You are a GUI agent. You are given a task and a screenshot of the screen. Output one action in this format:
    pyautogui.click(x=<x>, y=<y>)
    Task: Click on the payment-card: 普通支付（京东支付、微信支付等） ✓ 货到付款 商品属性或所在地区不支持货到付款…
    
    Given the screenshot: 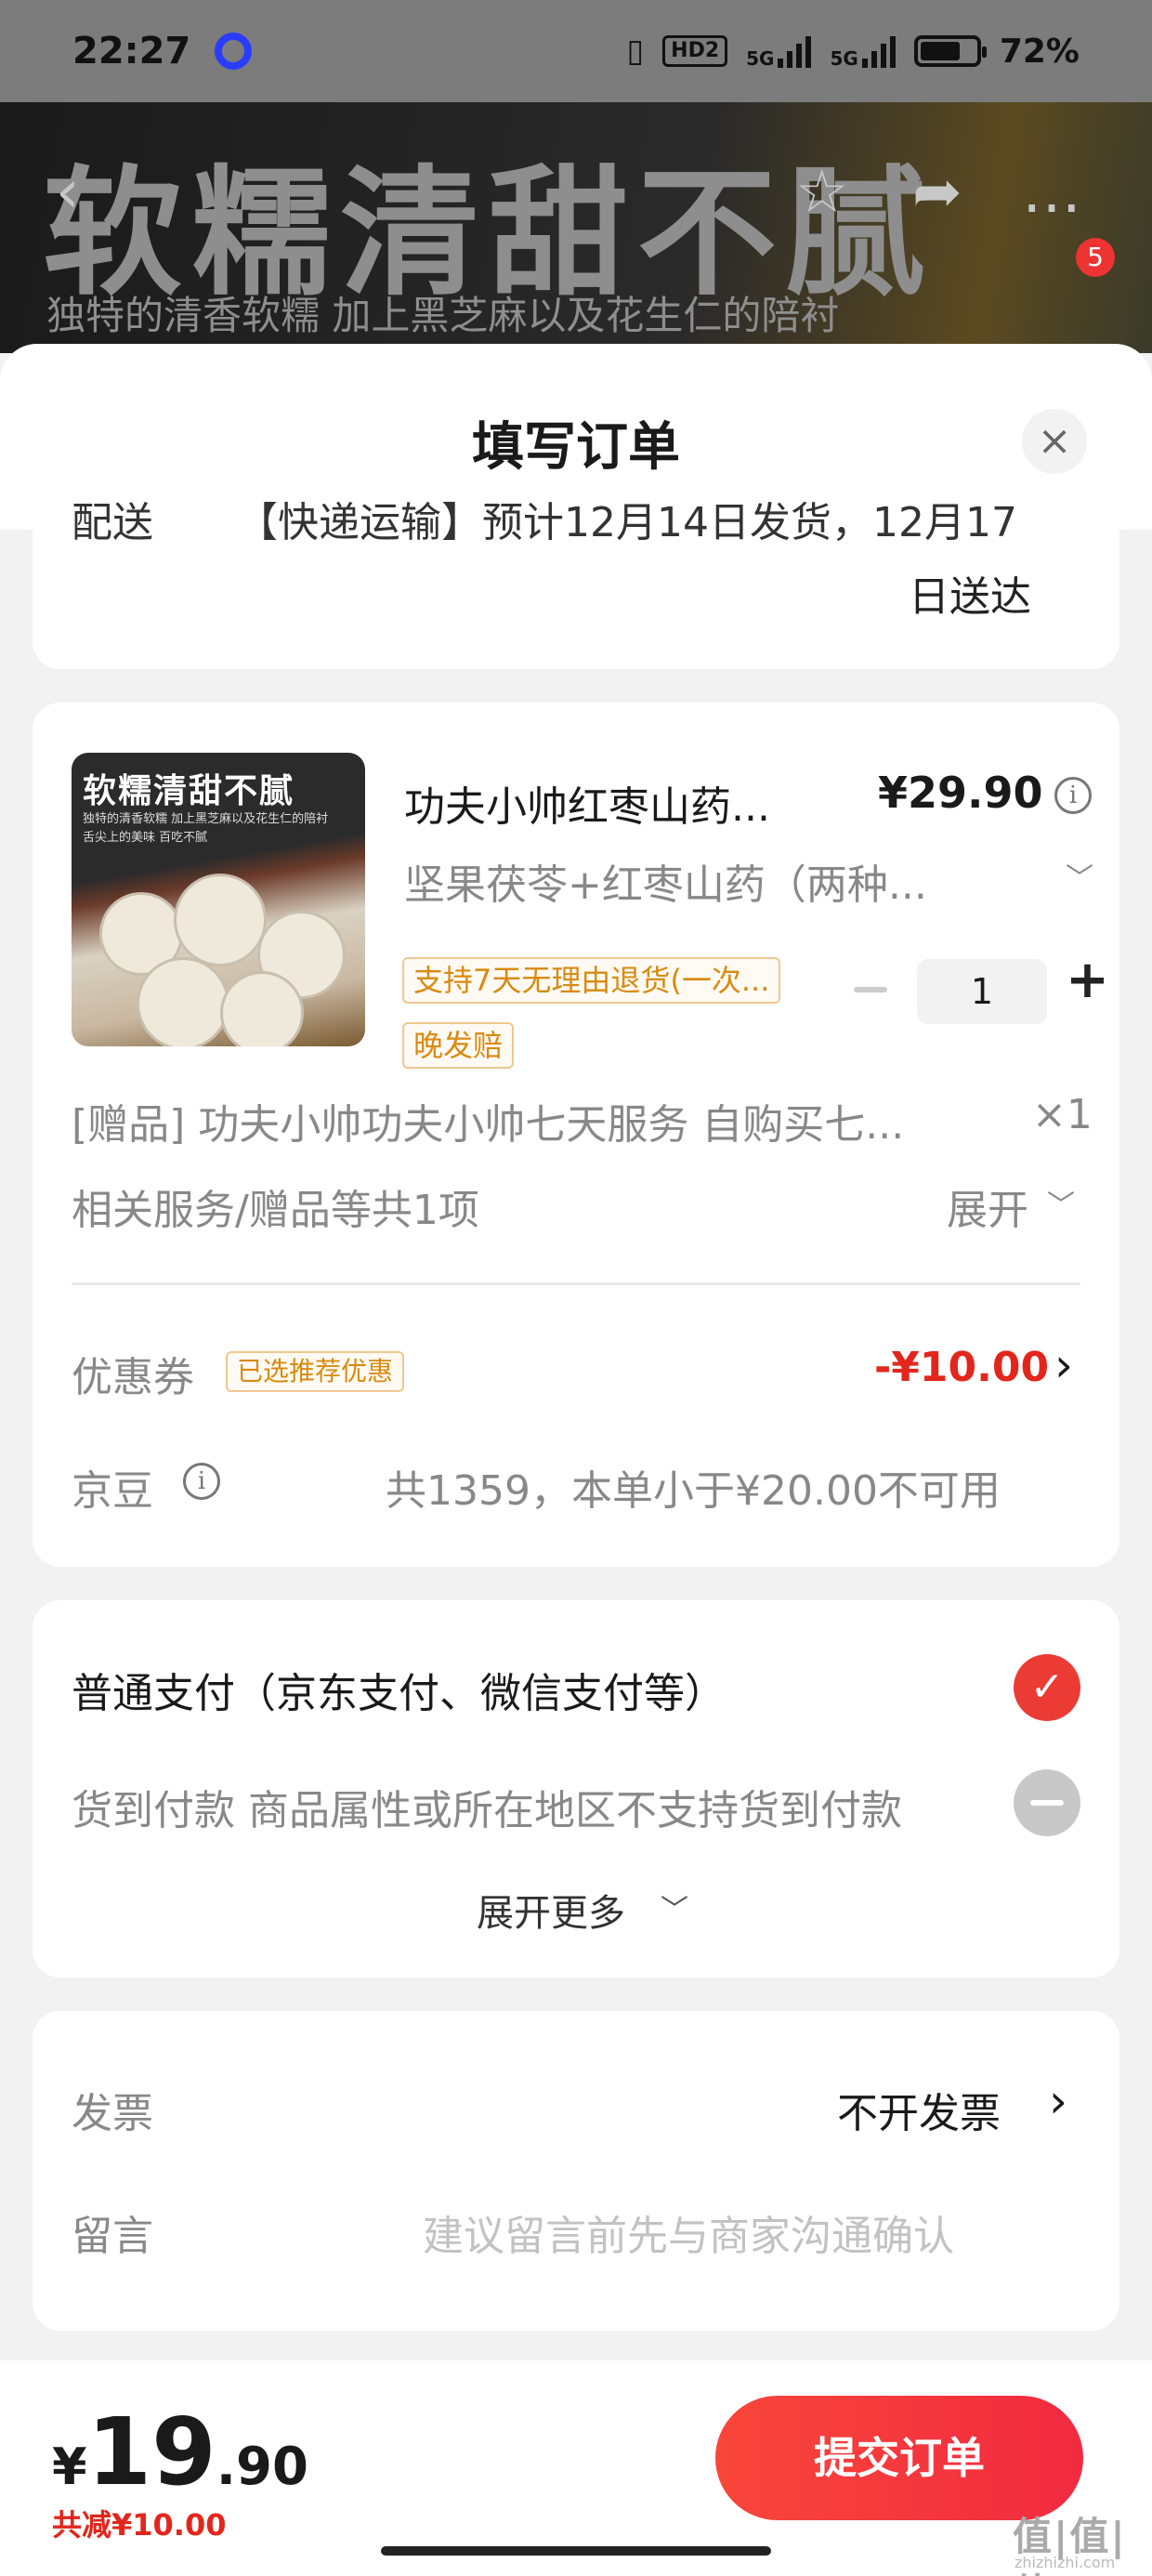 What is the action you would take?
    pyautogui.click(x=576, y=1789)
    